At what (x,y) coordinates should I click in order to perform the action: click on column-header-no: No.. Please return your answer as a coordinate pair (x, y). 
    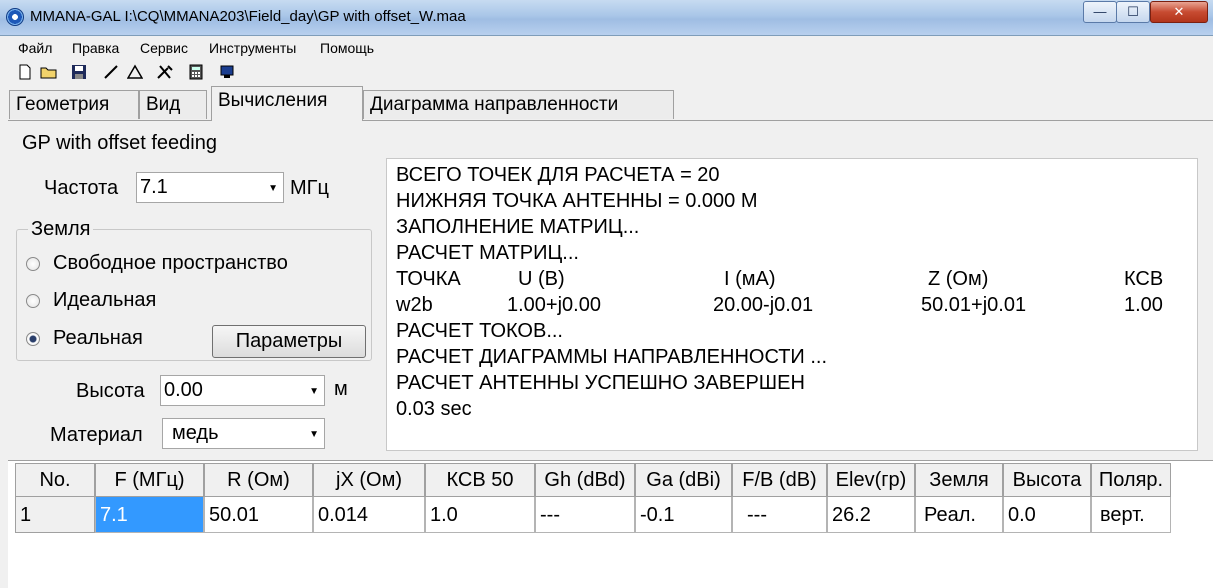
    Looking at the image, I should click on (55, 480).